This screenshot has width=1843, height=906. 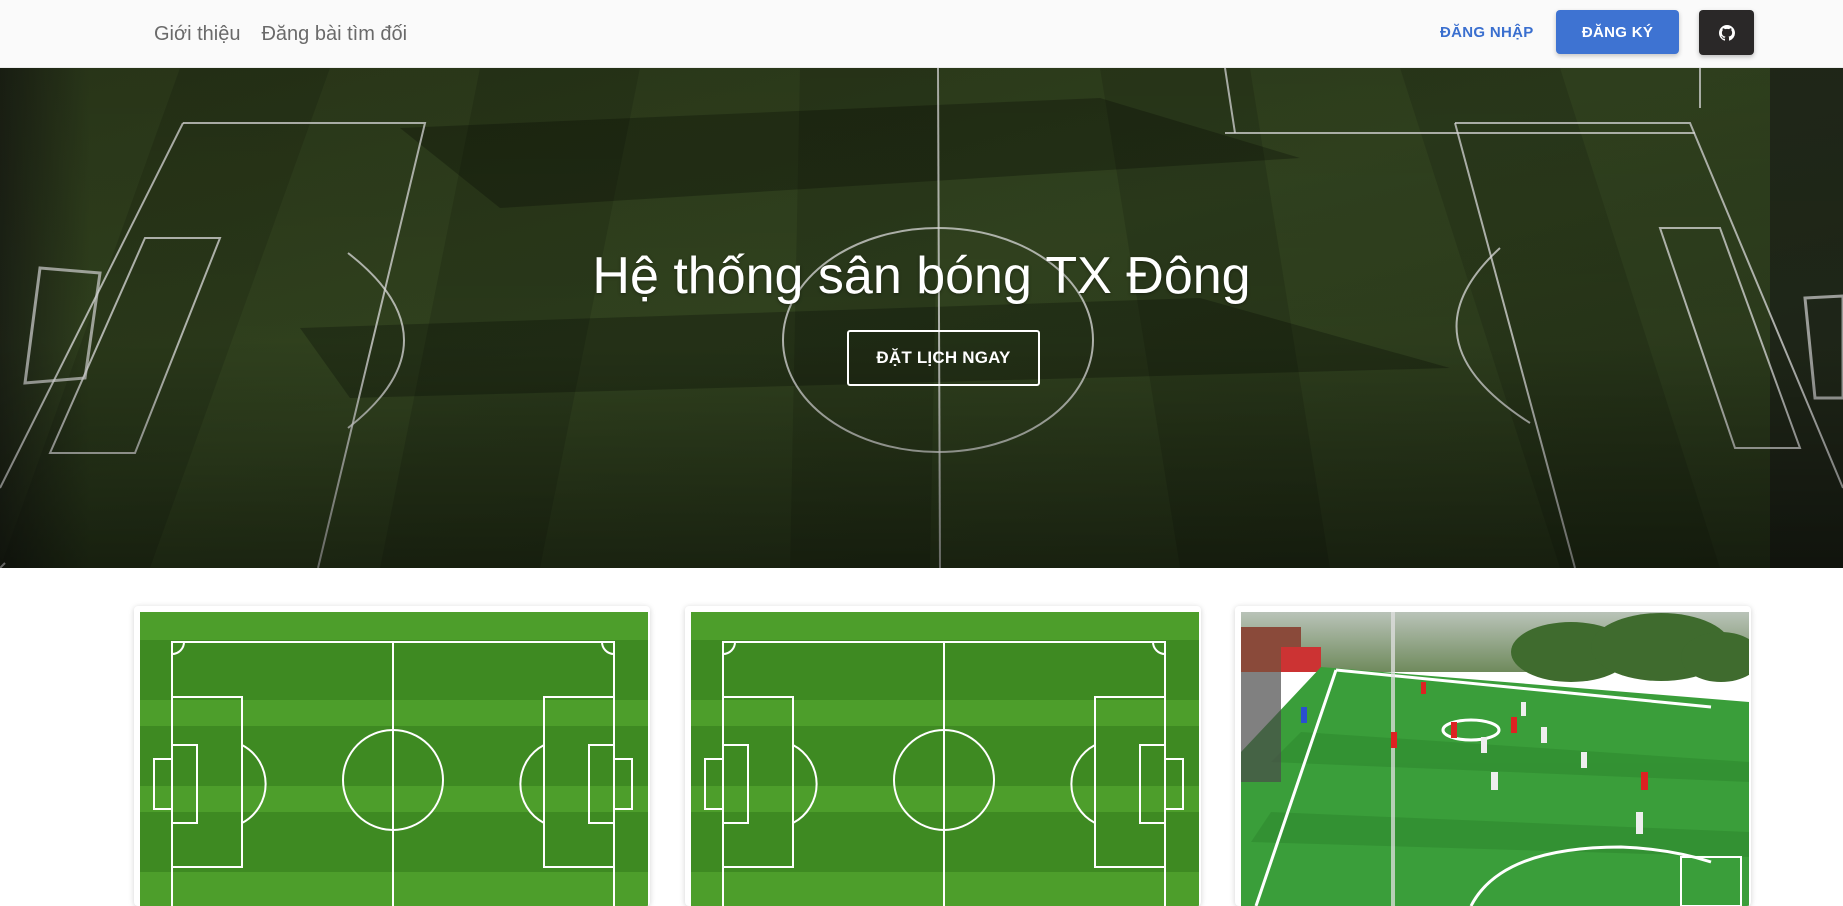 What do you see at coordinates (1617, 32) in the screenshot?
I see `register-button: ĐĂNG KÝ` at bounding box center [1617, 32].